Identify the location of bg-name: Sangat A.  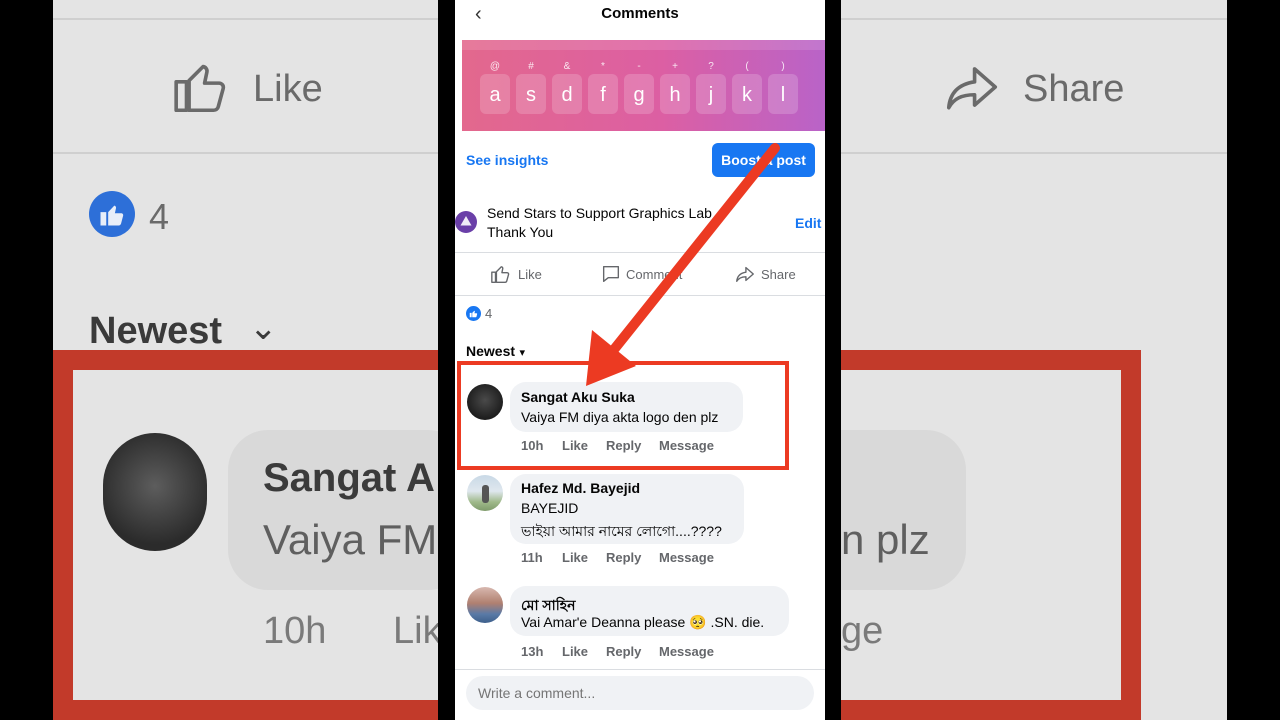
(349, 478).